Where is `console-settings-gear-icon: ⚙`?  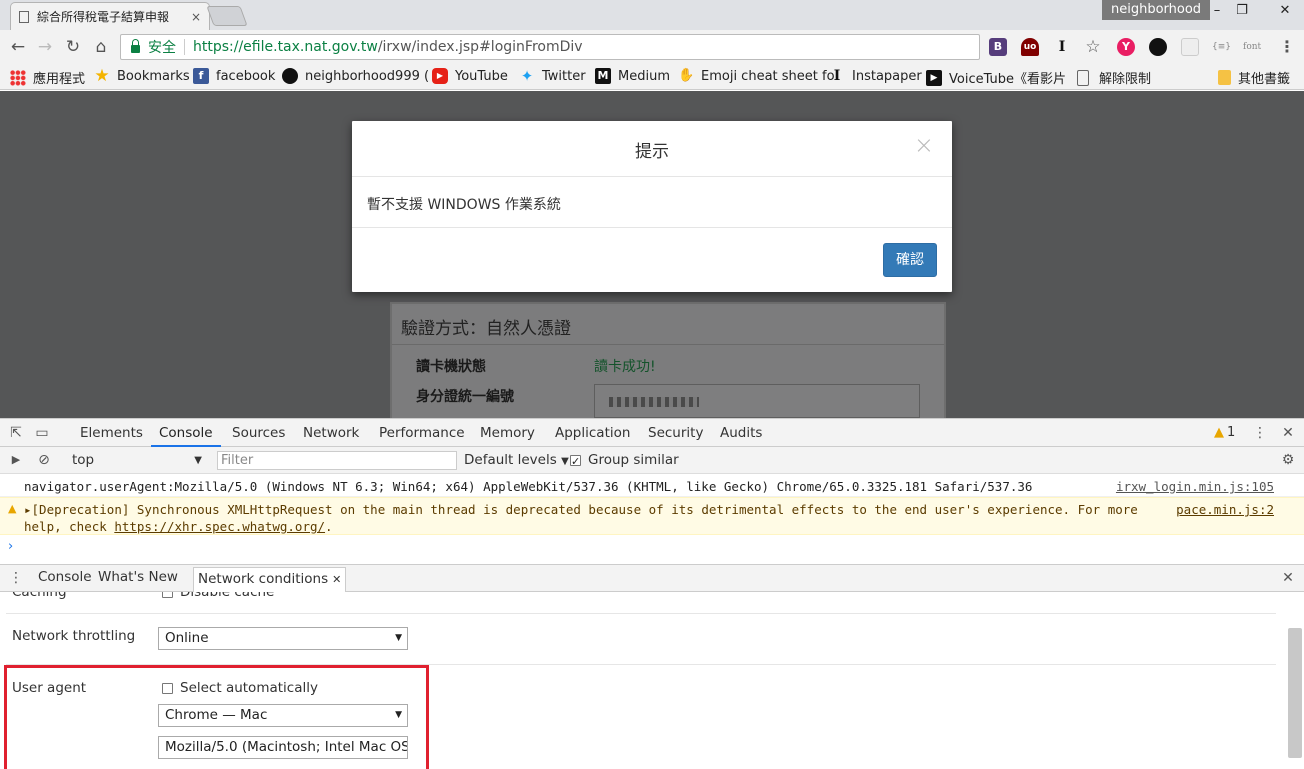 console-settings-gear-icon: ⚙ is located at coordinates (1288, 460).